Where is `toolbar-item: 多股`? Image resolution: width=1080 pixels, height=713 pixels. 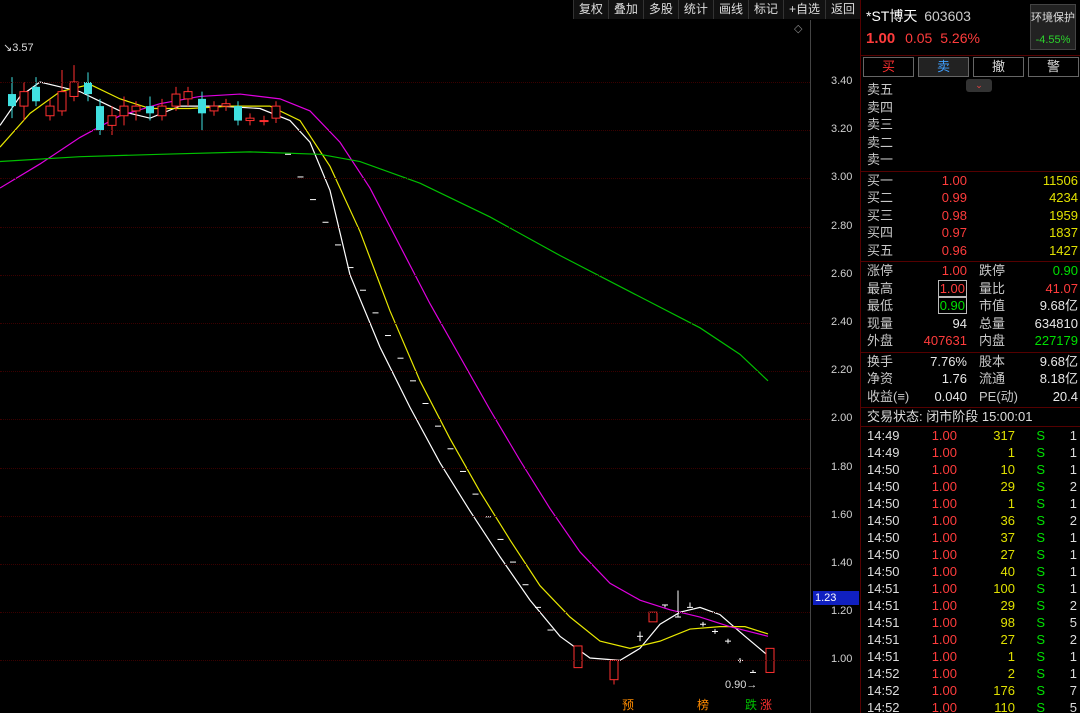 toolbar-item: 多股 is located at coordinates (660, 9).